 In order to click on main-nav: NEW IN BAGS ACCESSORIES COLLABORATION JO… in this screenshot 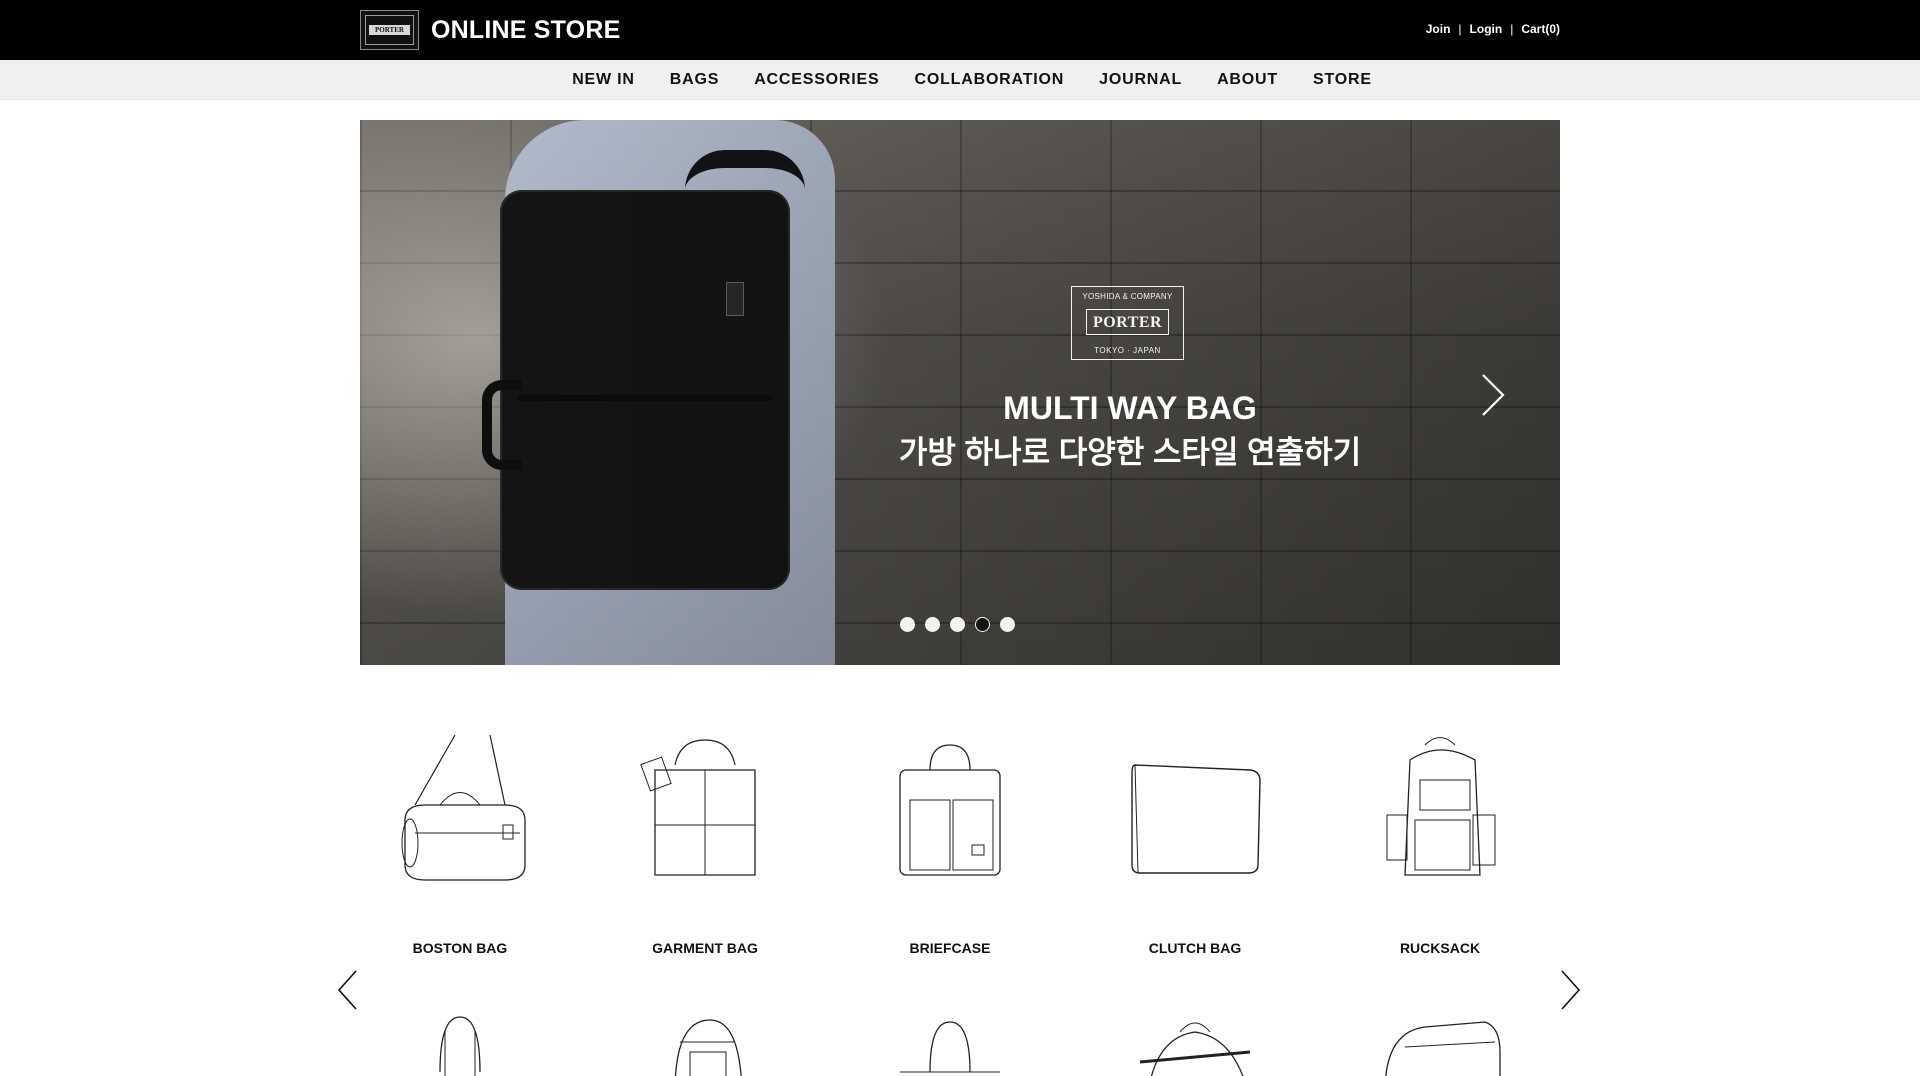, I will do `click(960, 80)`.